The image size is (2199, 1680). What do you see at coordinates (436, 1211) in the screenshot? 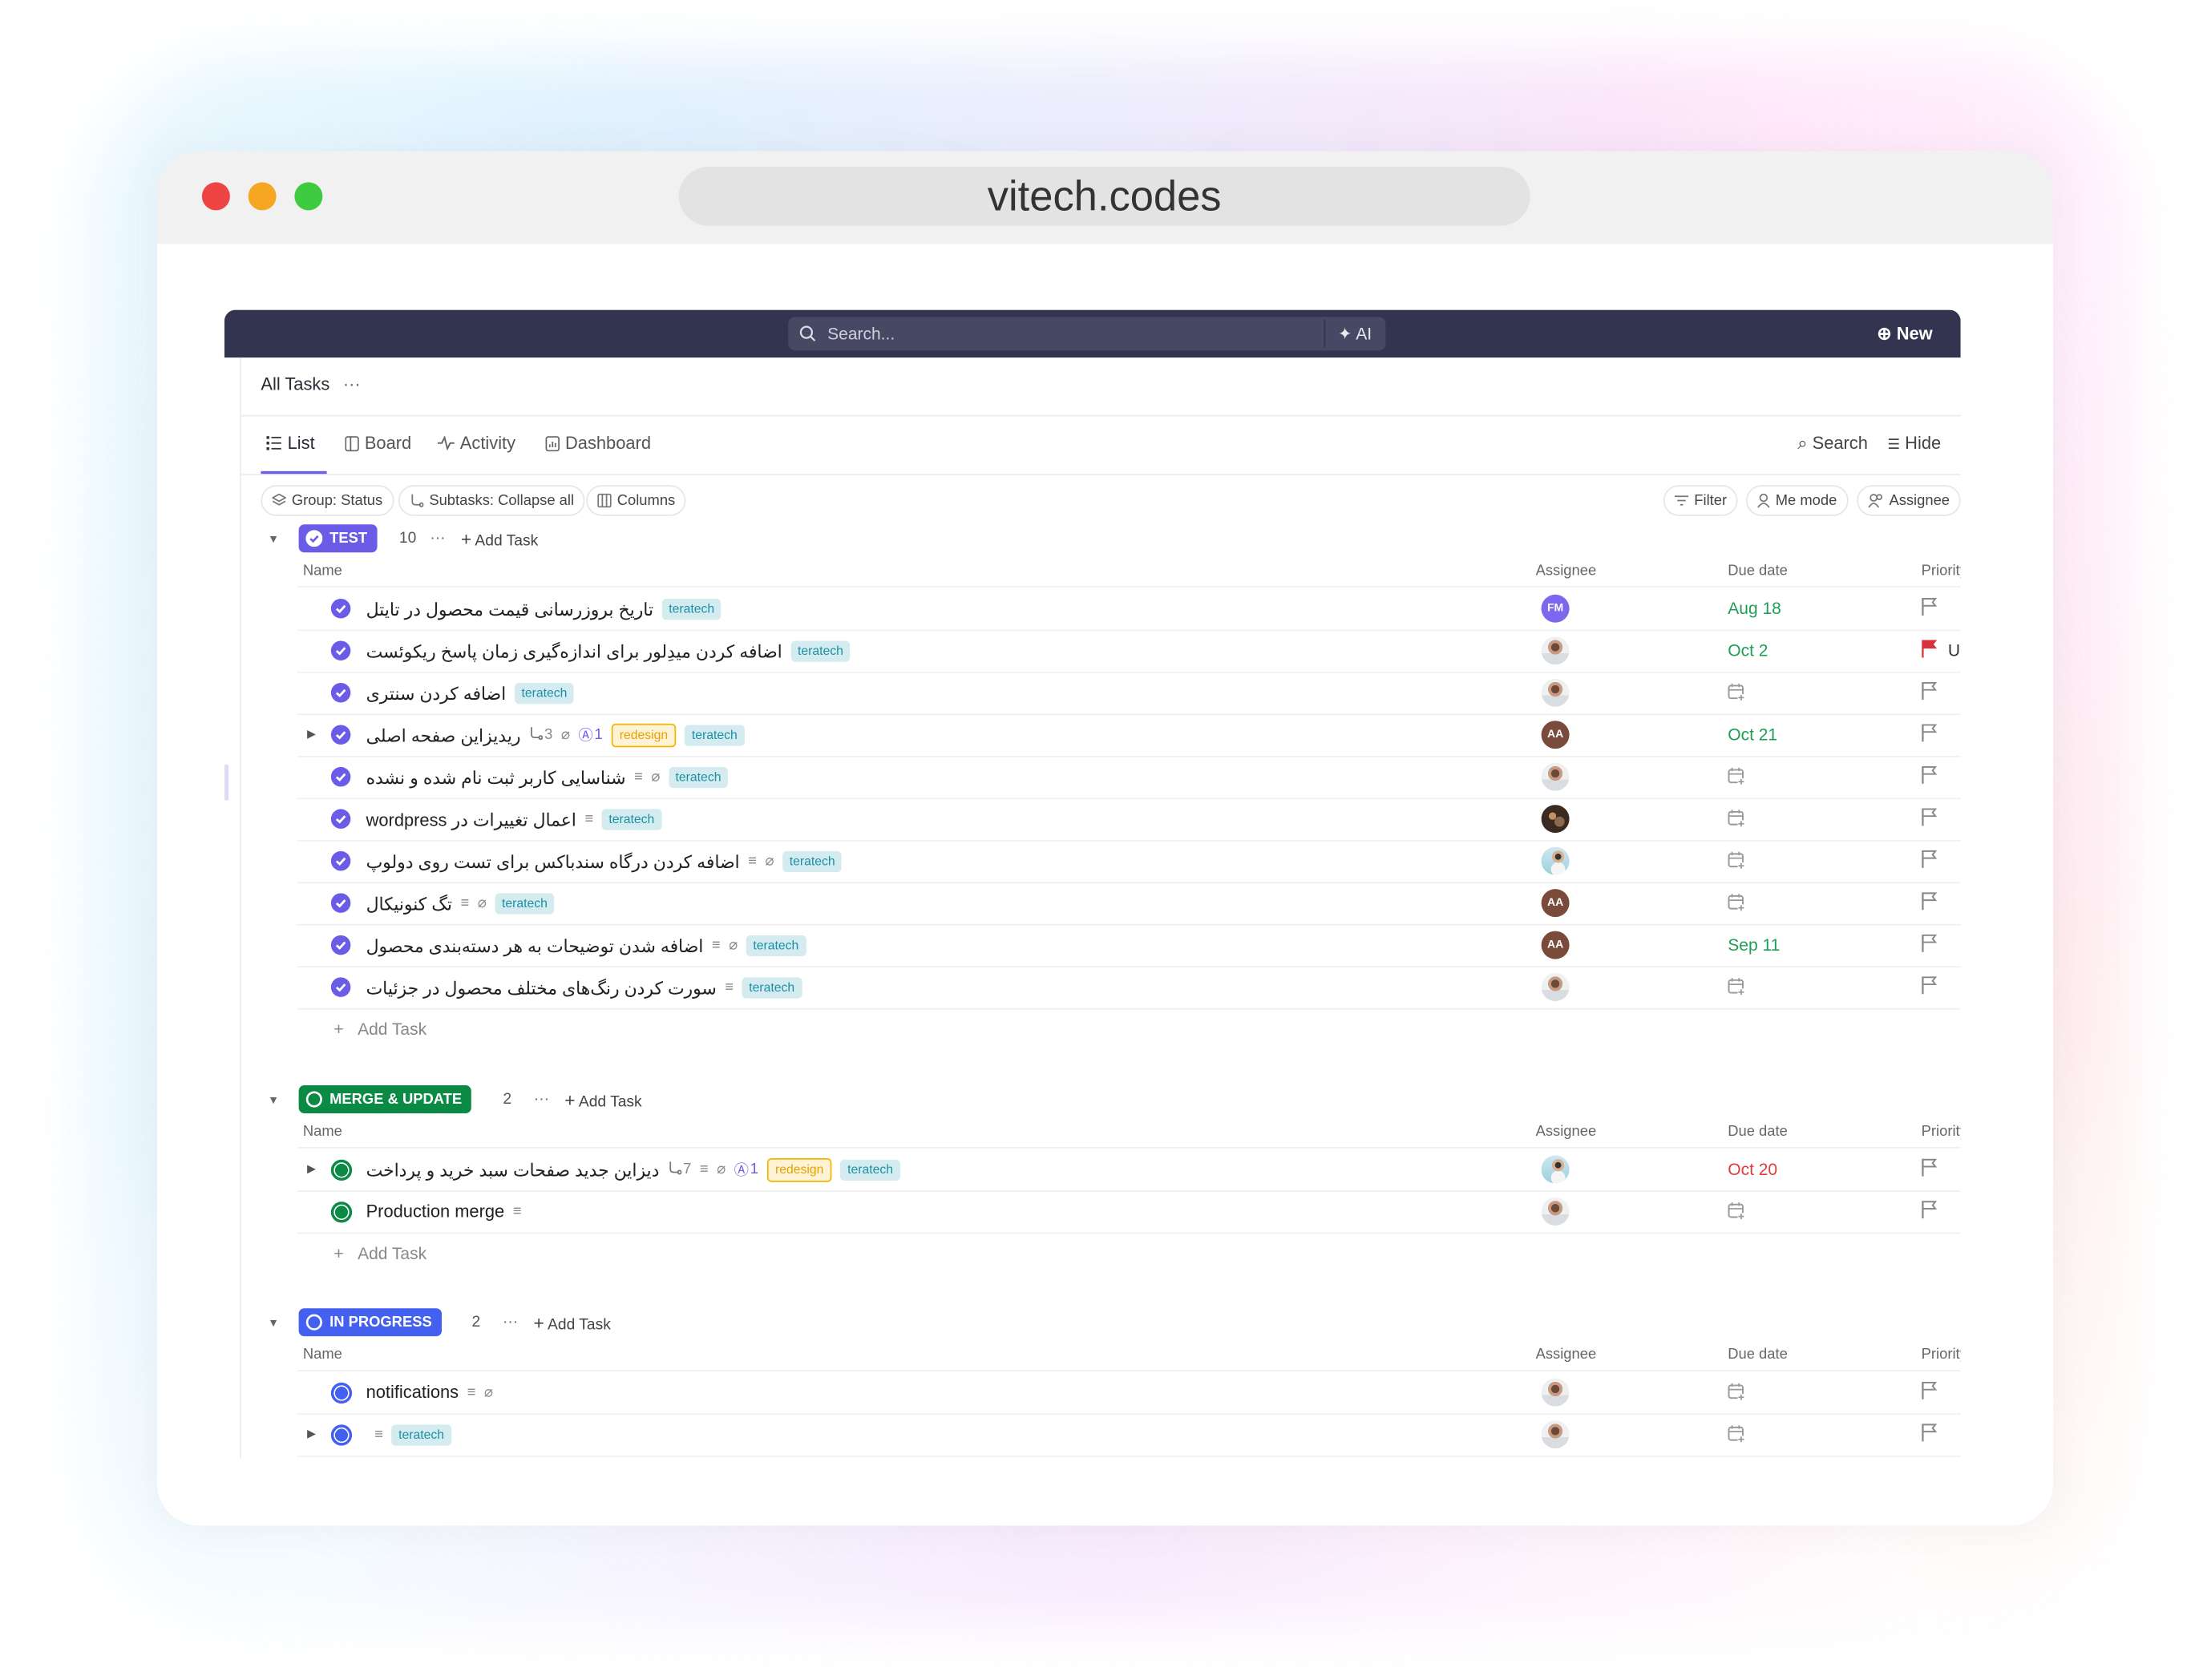
I see `task-title: Production merge` at bounding box center [436, 1211].